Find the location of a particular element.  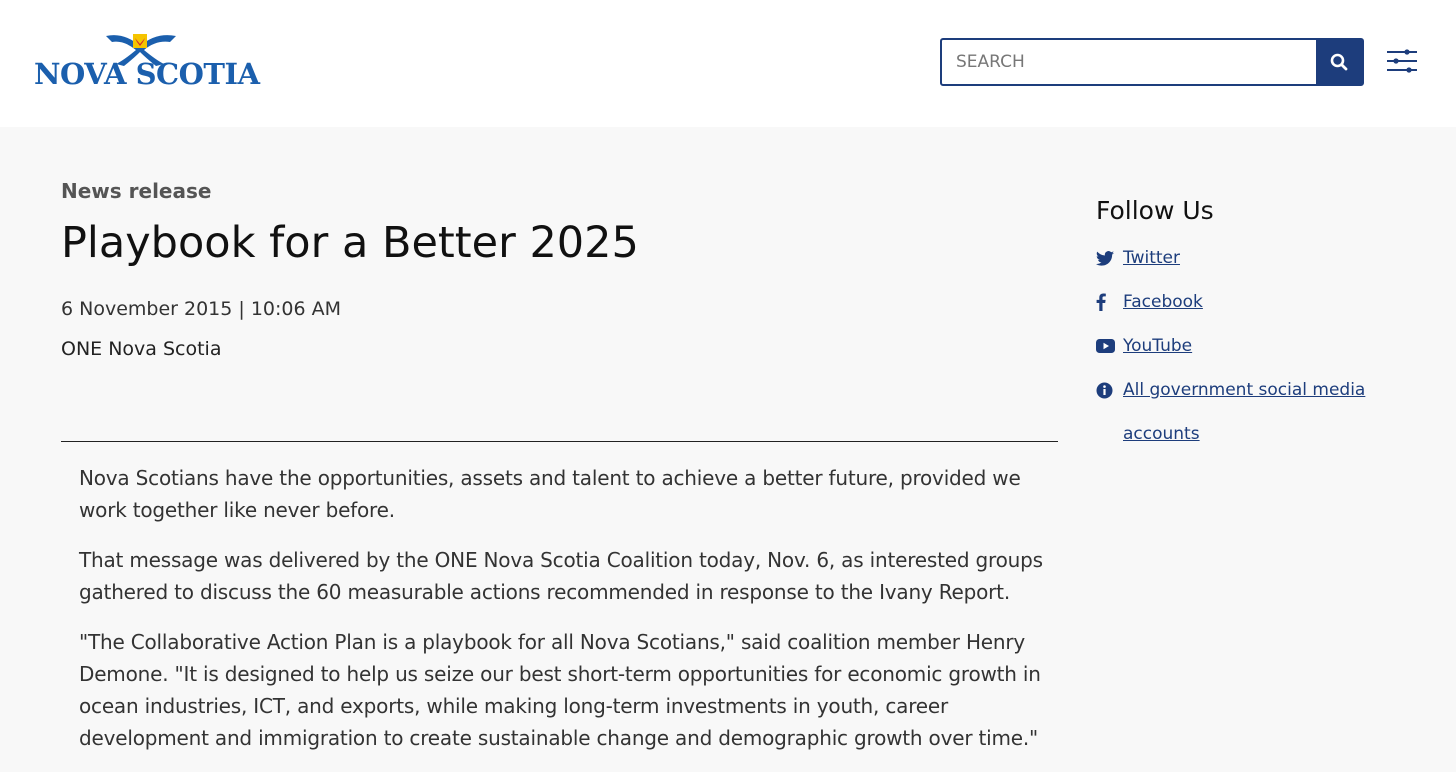

search-button is located at coordinates (1339, 62).